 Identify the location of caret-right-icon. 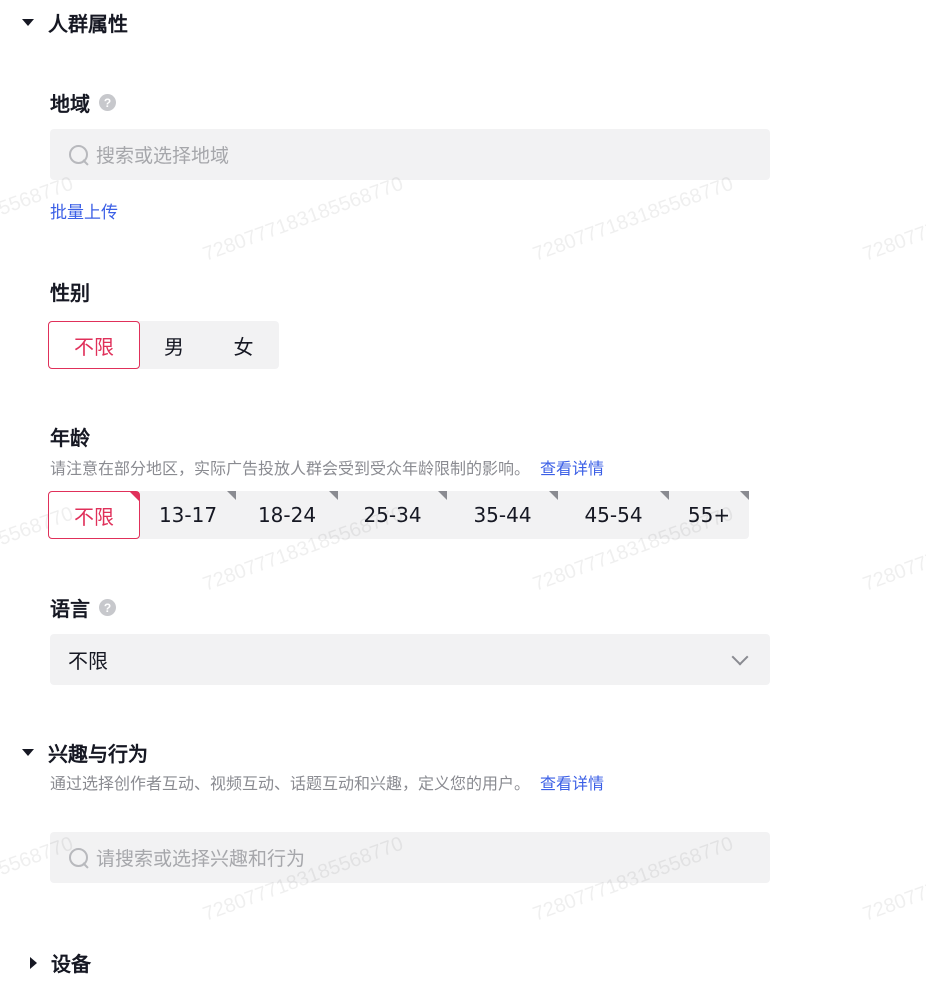
(33, 962).